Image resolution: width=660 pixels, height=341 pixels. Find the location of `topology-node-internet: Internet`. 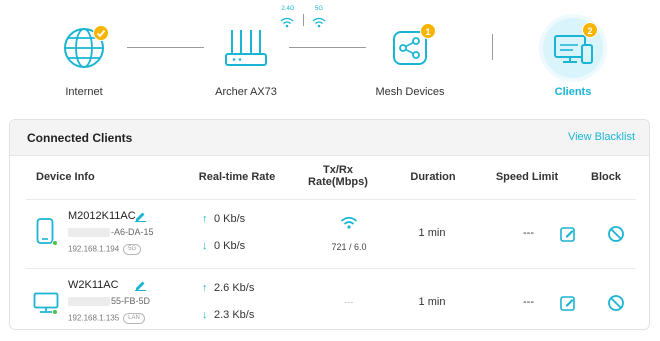

topology-node-internet: Internet is located at coordinates (84, 57).